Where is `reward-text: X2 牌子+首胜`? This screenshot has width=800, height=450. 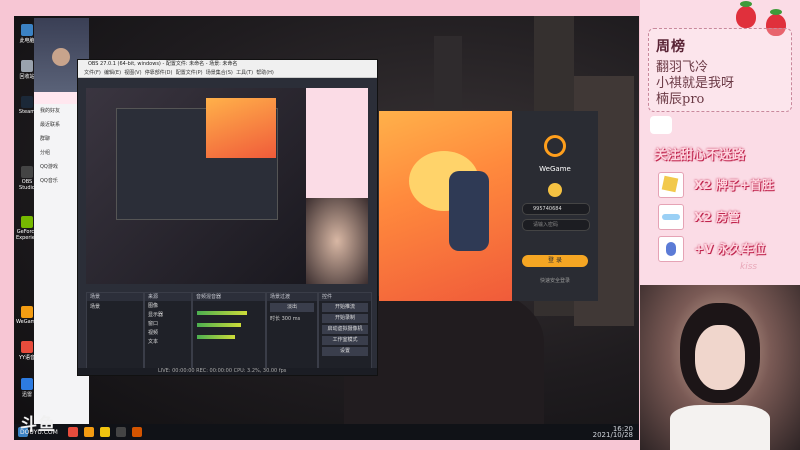 reward-text: X2 牌子+首胜 is located at coordinates (734, 185).